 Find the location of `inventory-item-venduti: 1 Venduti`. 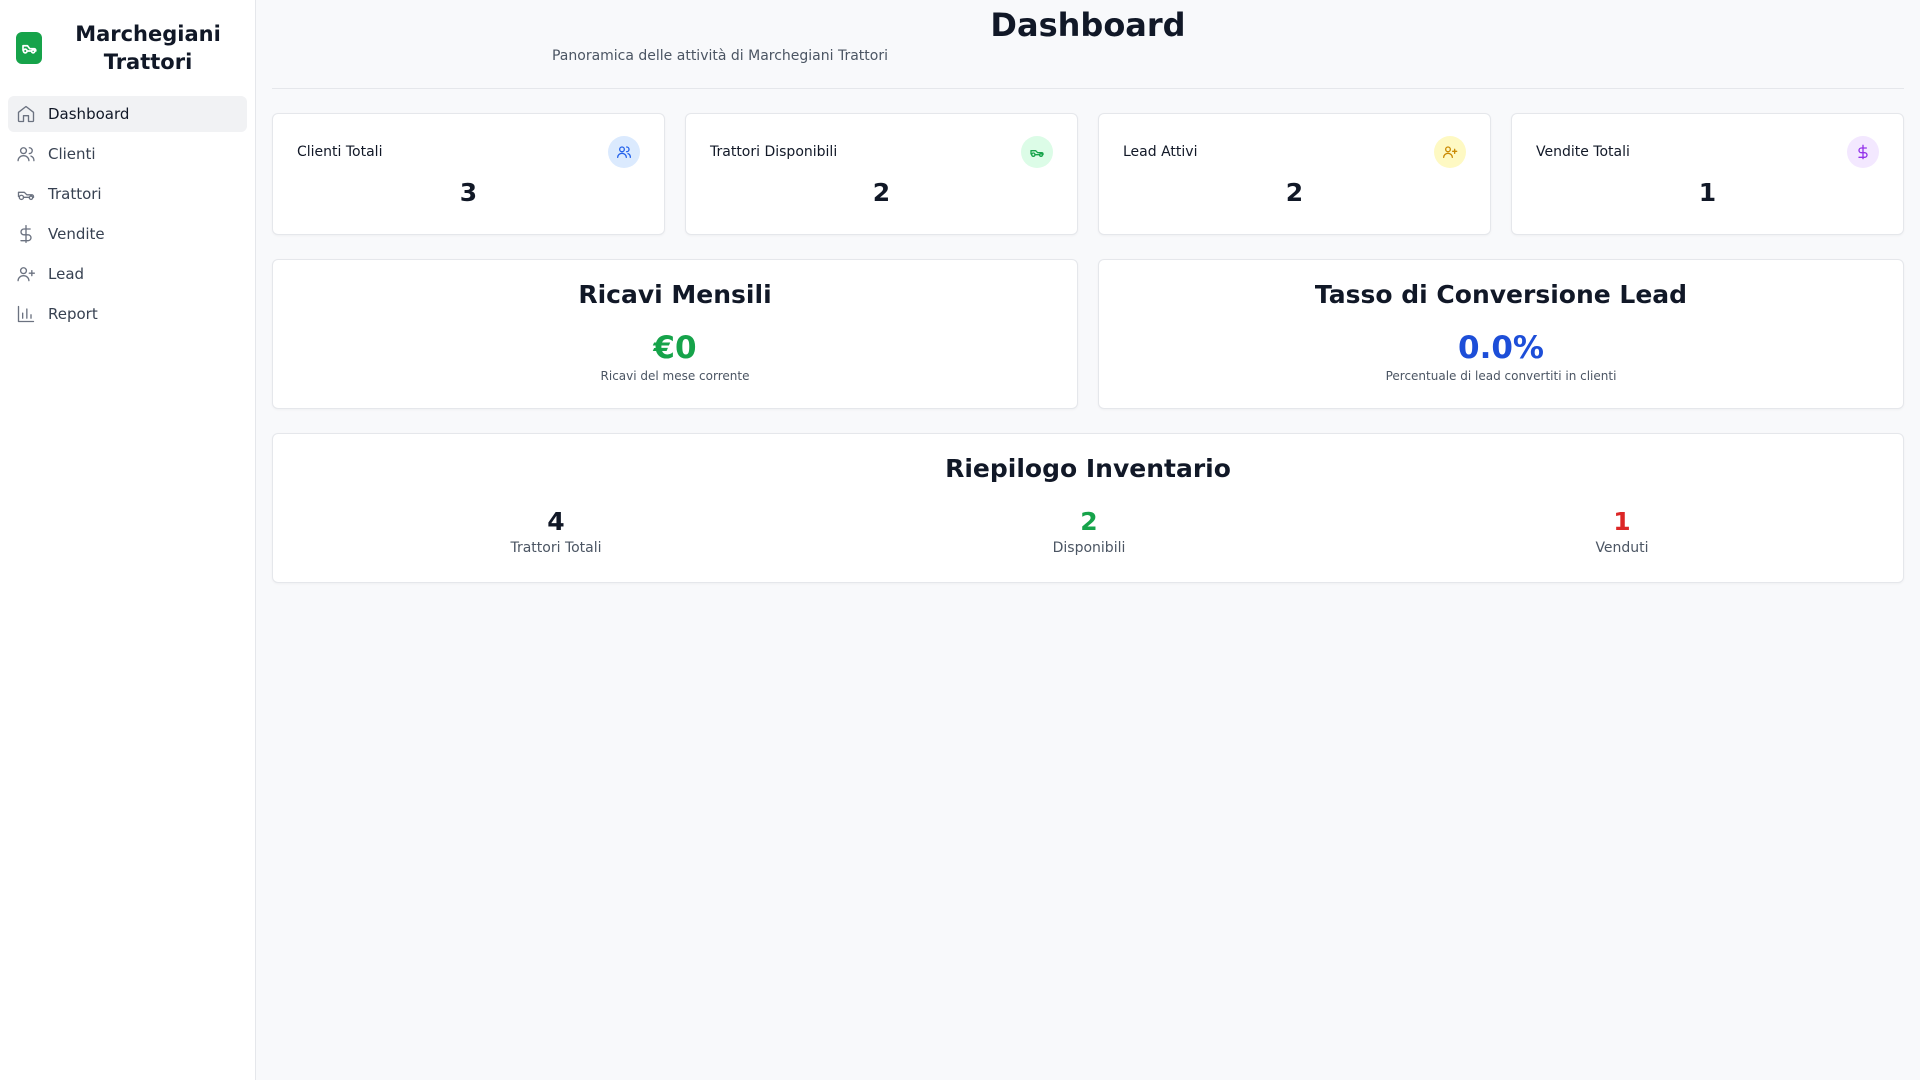

inventory-item-venduti: 1 Venduti is located at coordinates (1622, 531).